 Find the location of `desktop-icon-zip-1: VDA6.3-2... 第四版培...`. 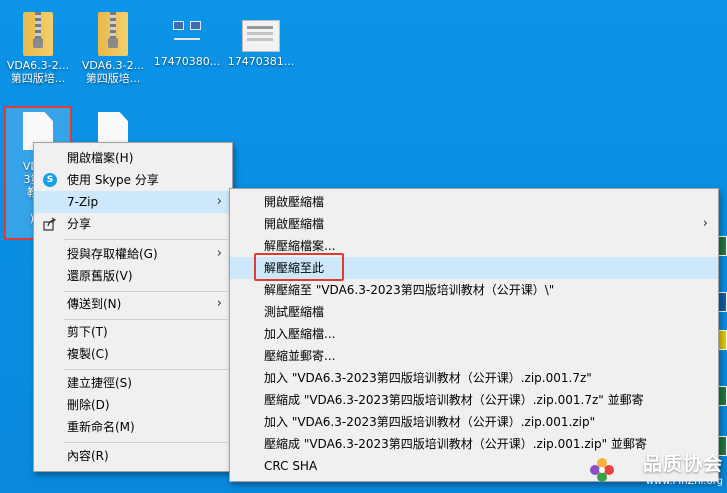

desktop-icon-zip-1: VDA6.3-2... 第四版培... is located at coordinates (38, 48).